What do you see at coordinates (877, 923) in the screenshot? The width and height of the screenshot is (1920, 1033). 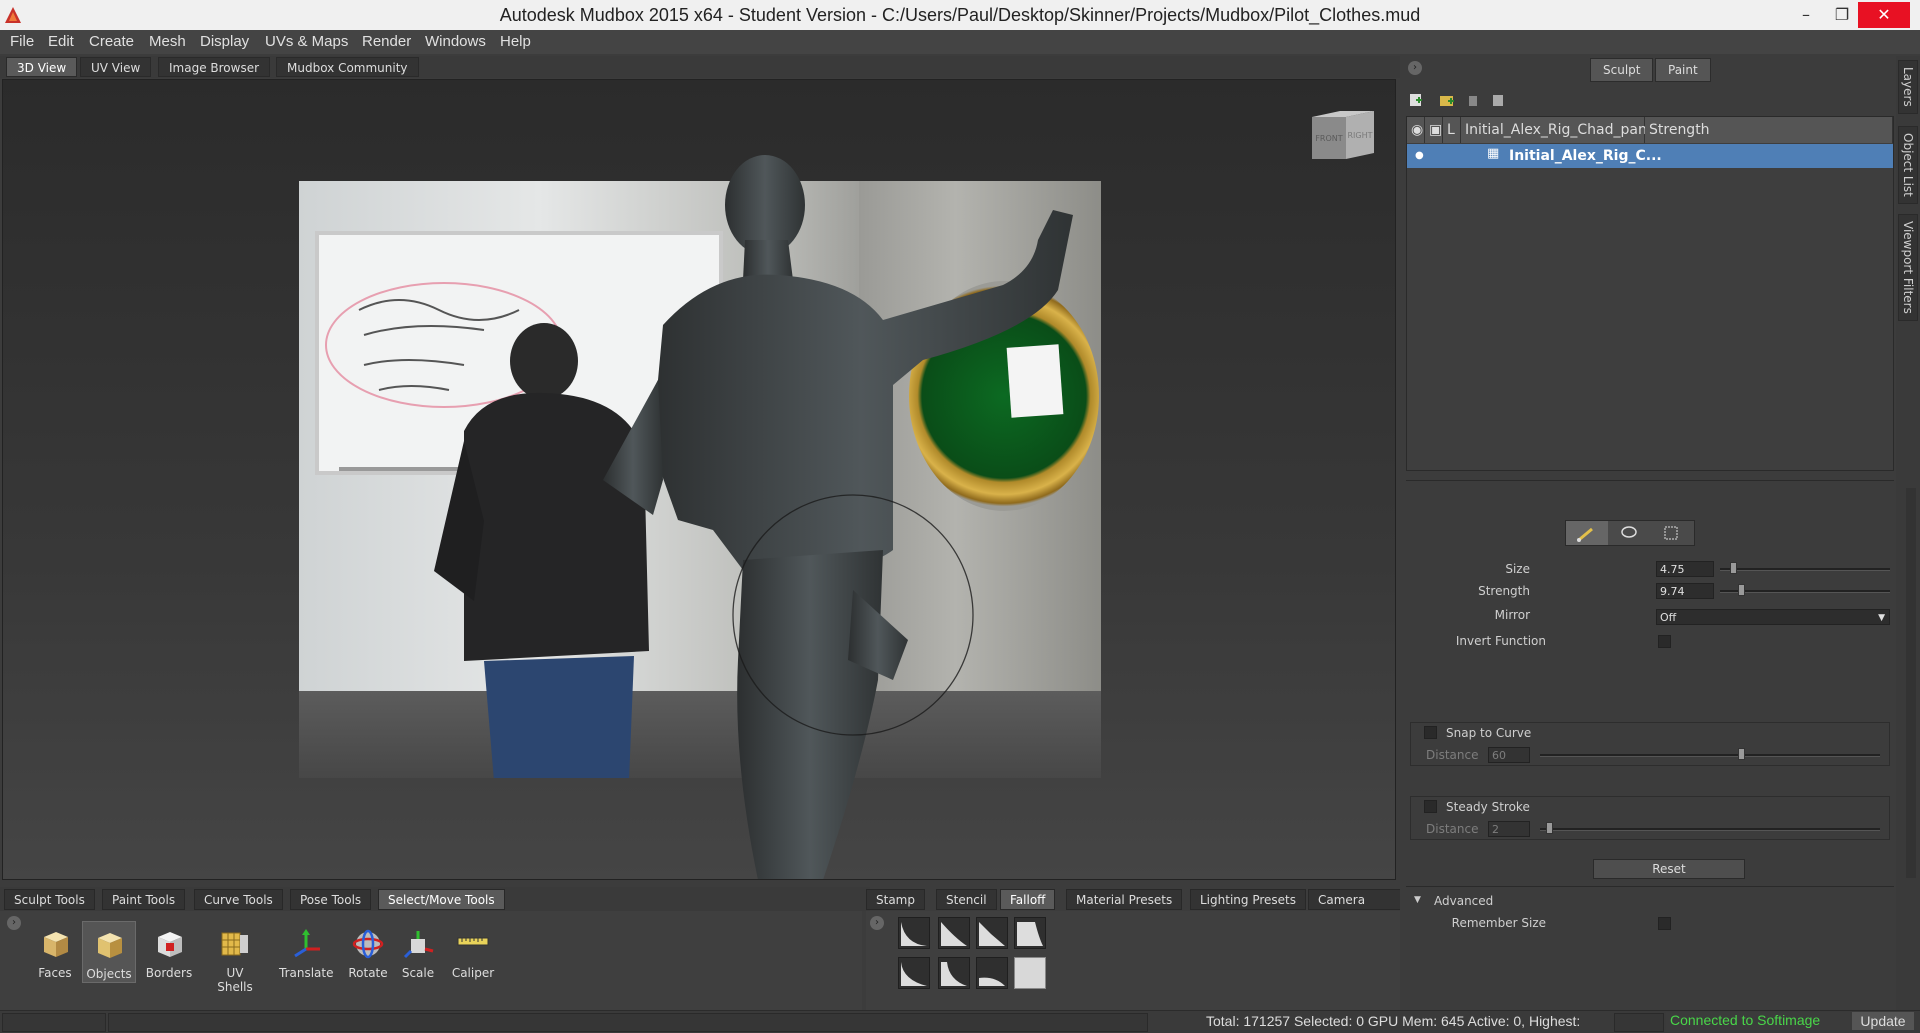 I see `falloff-tray-toggle-icon: ›` at bounding box center [877, 923].